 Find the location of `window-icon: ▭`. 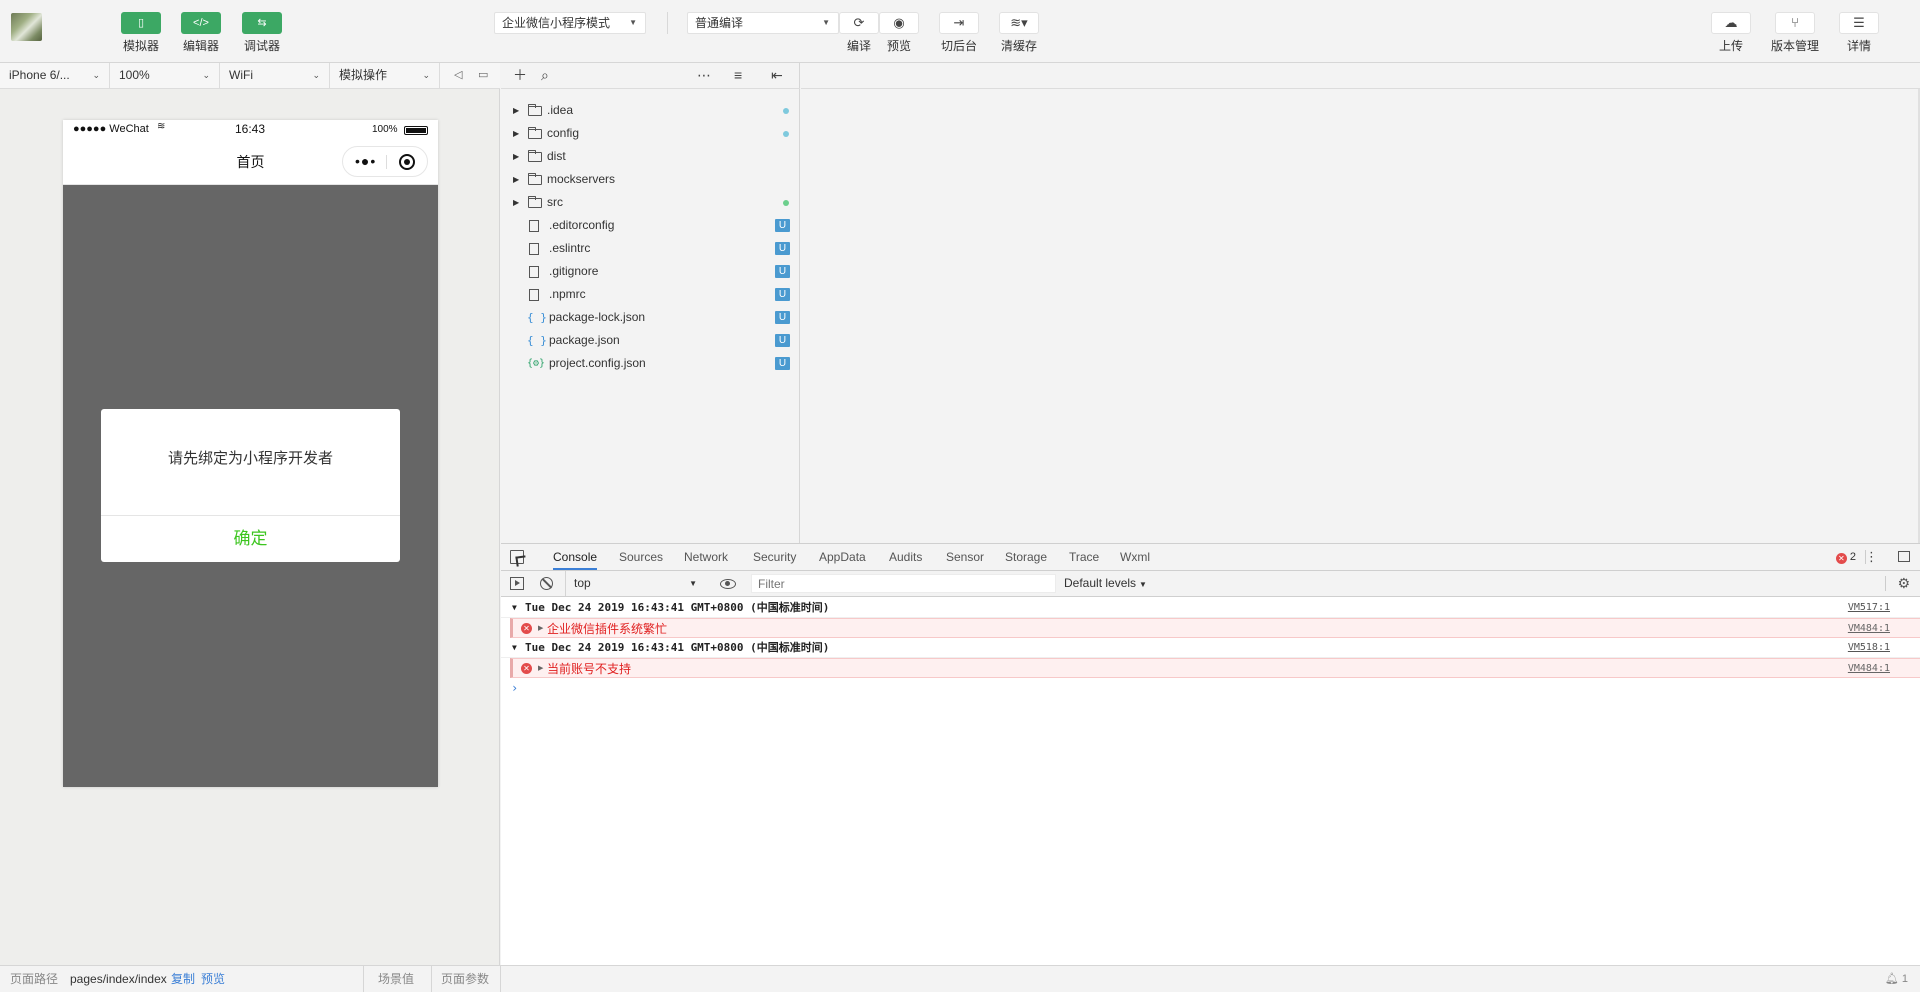

window-icon: ▭ is located at coordinates (483, 75).